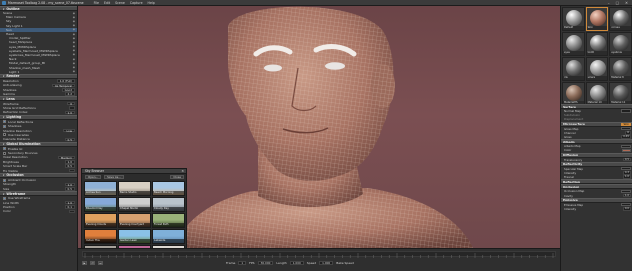  Describe the element at coordinates (296, 263) in the screenshot. I see `length-field: 1.000` at that location.